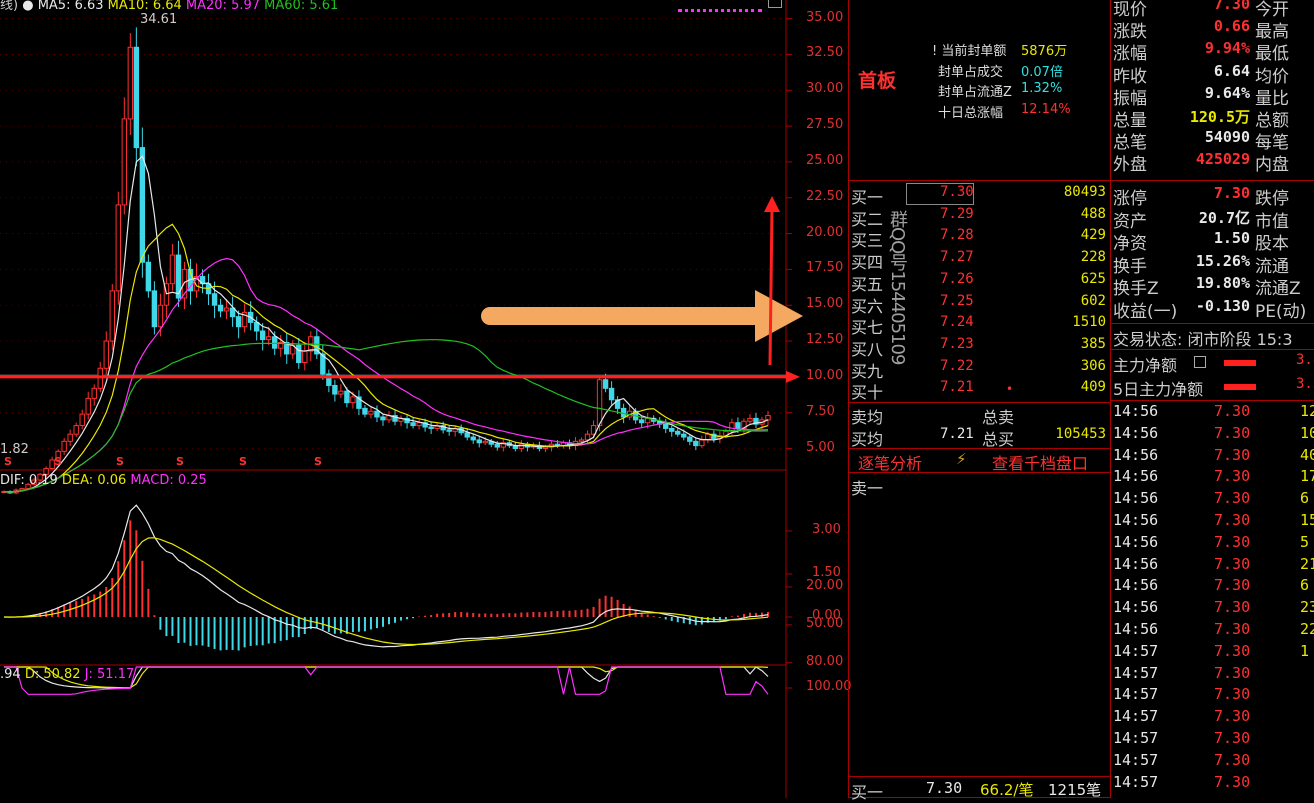 The width and height of the screenshot is (1314, 803). I want to click on stat-label-2: PE(动), so click(1281, 312).